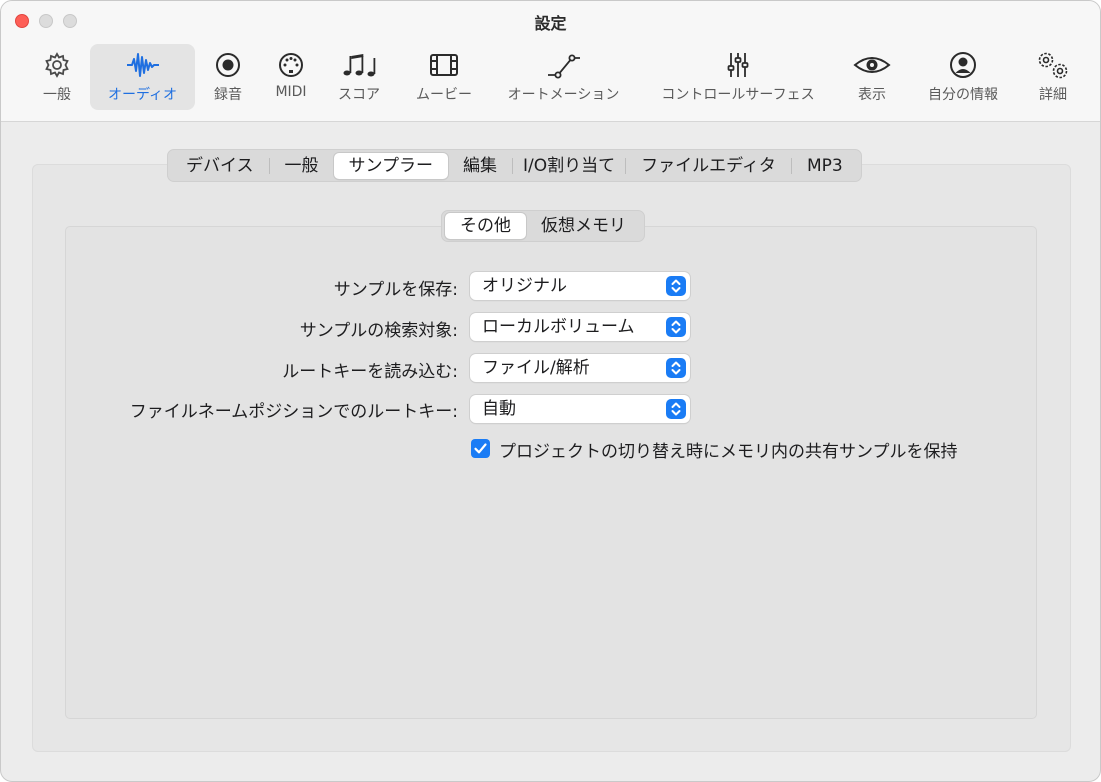  I want to click on waveform-icon, so click(142, 65).